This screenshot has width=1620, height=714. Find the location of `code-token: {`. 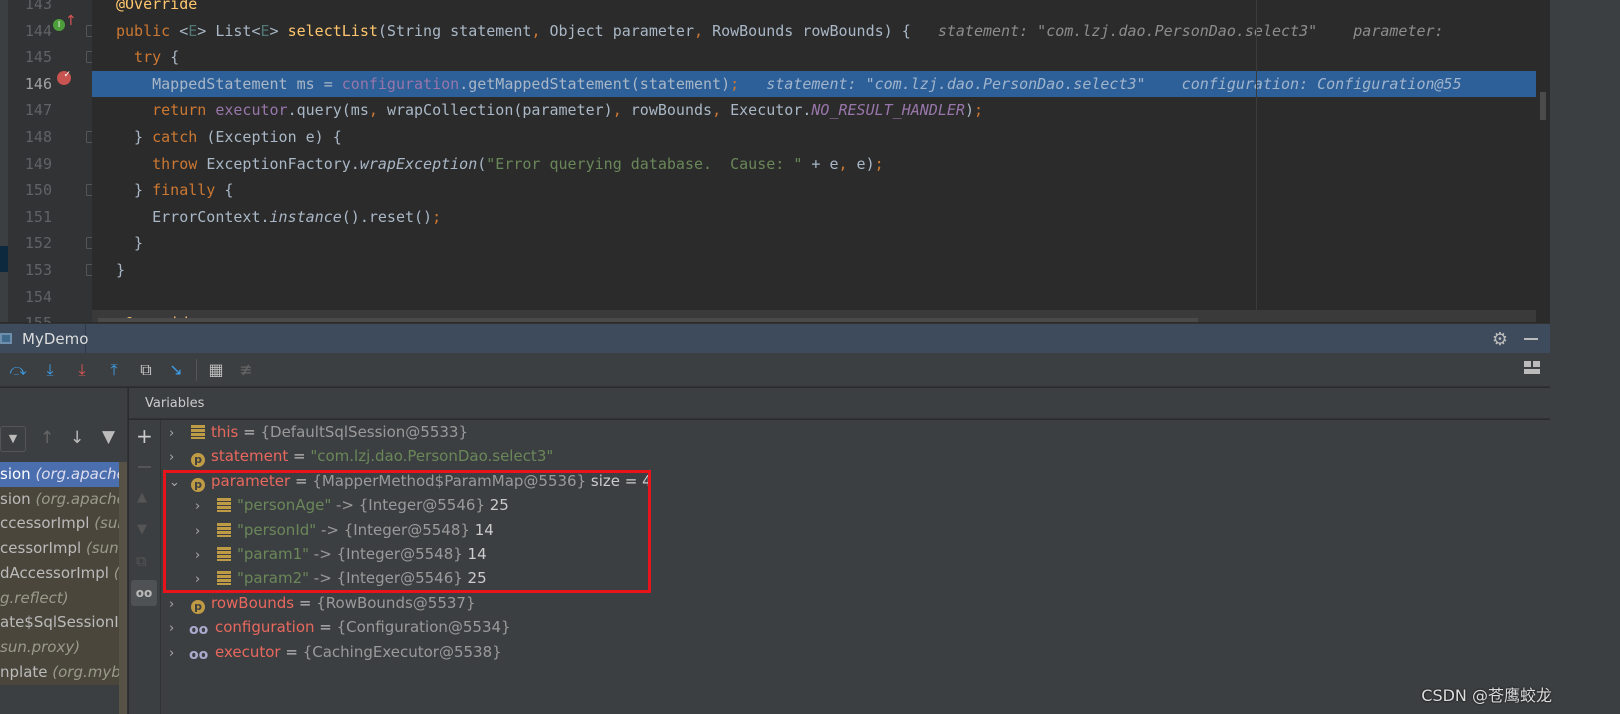

code-token: { is located at coordinates (229, 190).